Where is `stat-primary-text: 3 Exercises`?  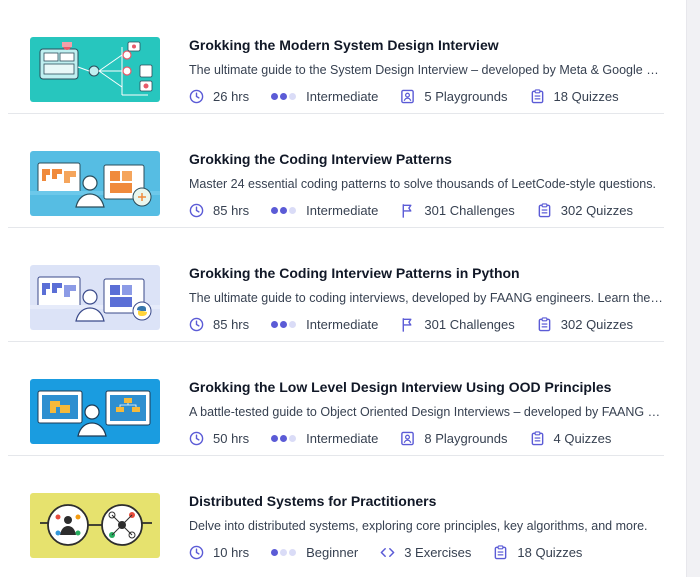 stat-primary-text: 3 Exercises is located at coordinates (438, 552).